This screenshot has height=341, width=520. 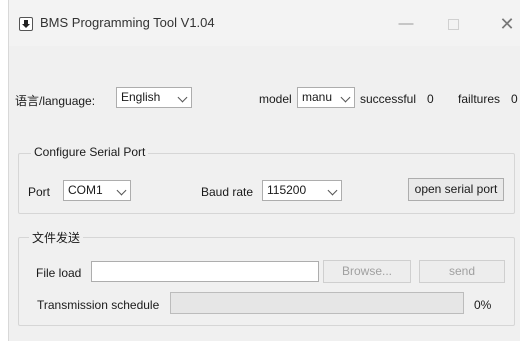 What do you see at coordinates (514, 99) in the screenshot?
I see `failures-count: 0` at bounding box center [514, 99].